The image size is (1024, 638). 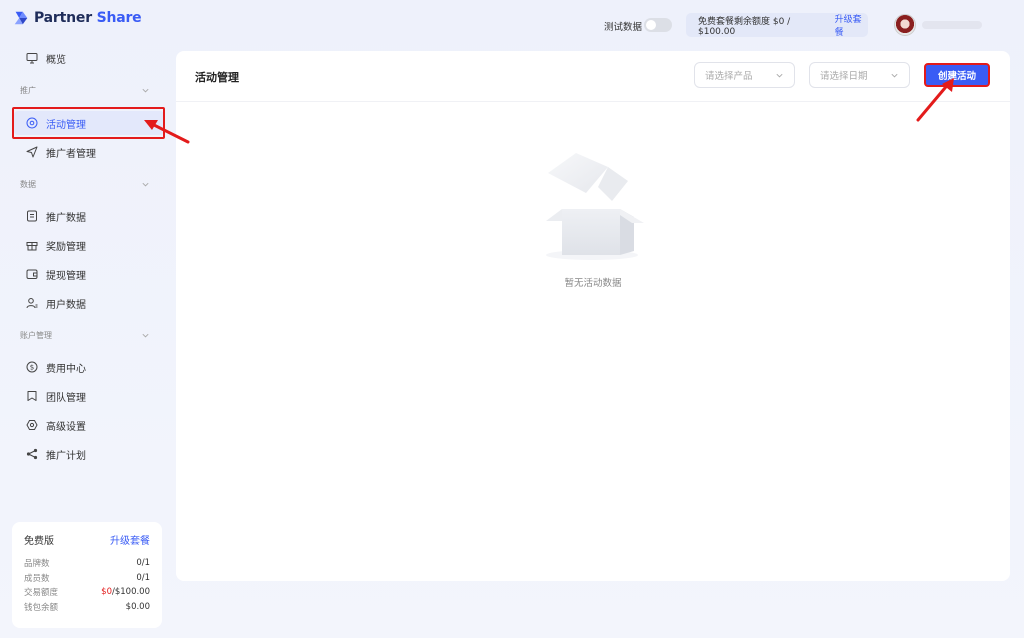 I want to click on sidebar-item-promoters: 推广者管理, so click(x=89, y=152).